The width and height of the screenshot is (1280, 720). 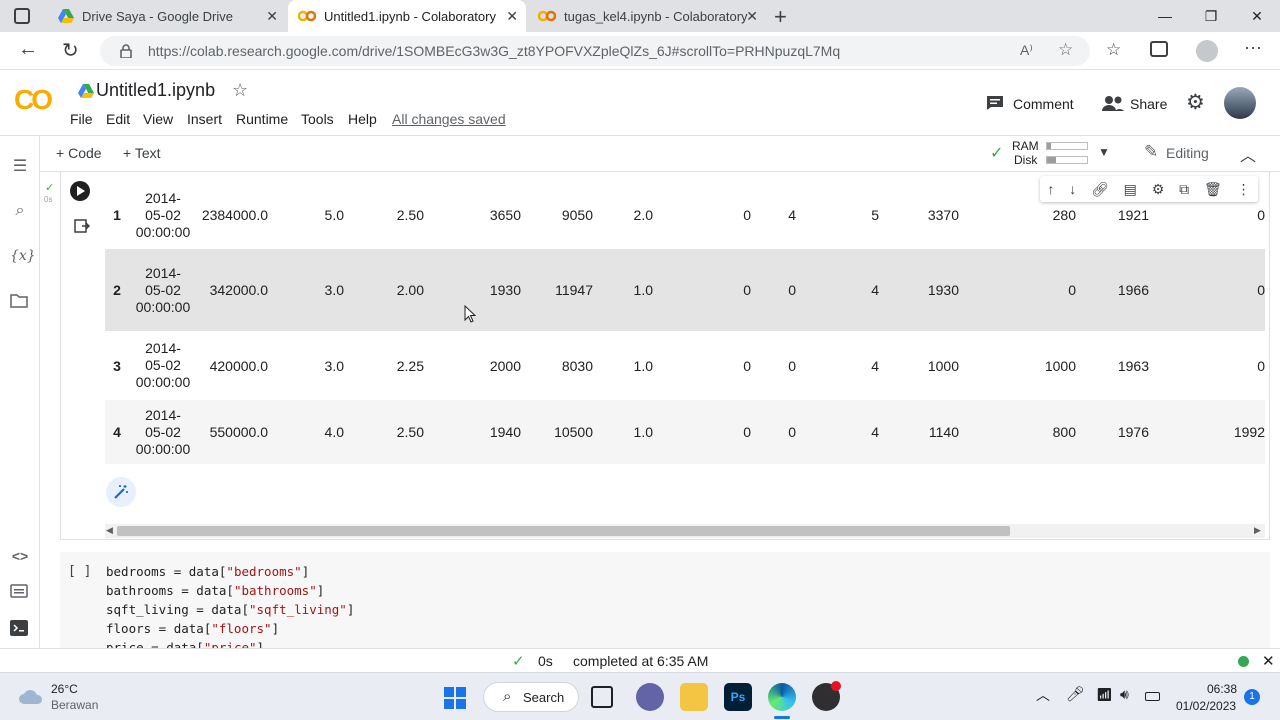 What do you see at coordinates (1159, 49) in the screenshot?
I see `collections-icon` at bounding box center [1159, 49].